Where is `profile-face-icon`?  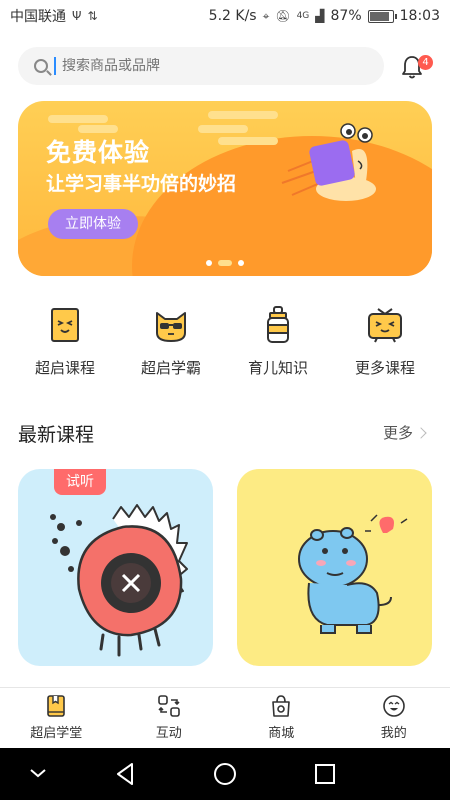
profile-face-icon is located at coordinates (393, 706).